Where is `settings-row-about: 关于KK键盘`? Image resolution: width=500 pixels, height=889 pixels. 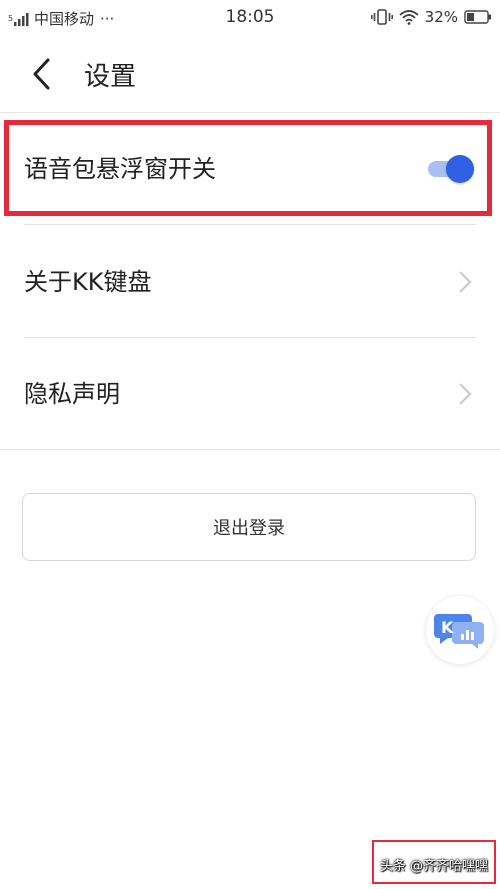
settings-row-about: 关于KK键盘 is located at coordinates (250, 282).